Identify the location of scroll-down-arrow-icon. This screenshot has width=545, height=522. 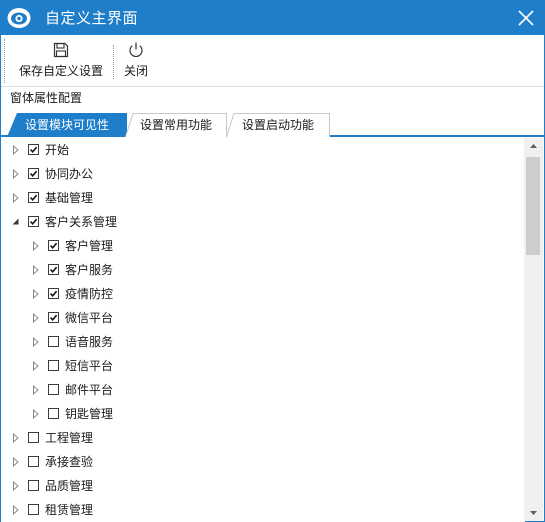
(533, 512).